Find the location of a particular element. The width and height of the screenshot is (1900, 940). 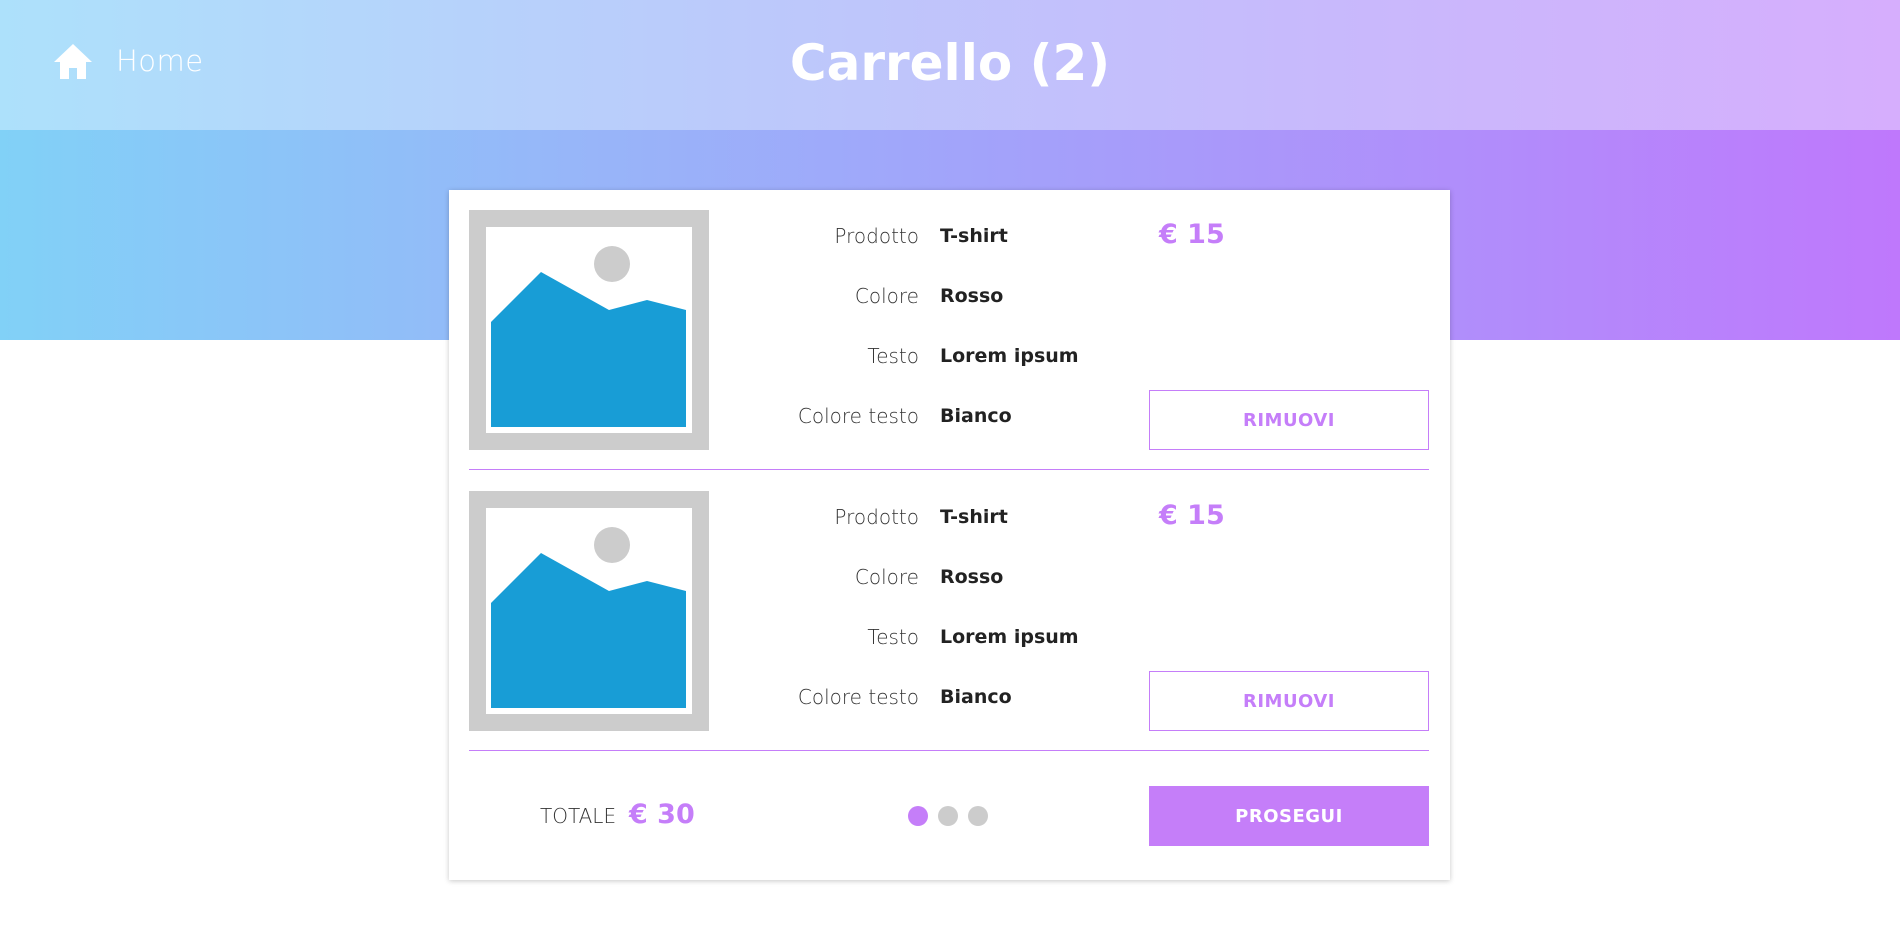

page-title: Carrello (2) is located at coordinates (950, 63).